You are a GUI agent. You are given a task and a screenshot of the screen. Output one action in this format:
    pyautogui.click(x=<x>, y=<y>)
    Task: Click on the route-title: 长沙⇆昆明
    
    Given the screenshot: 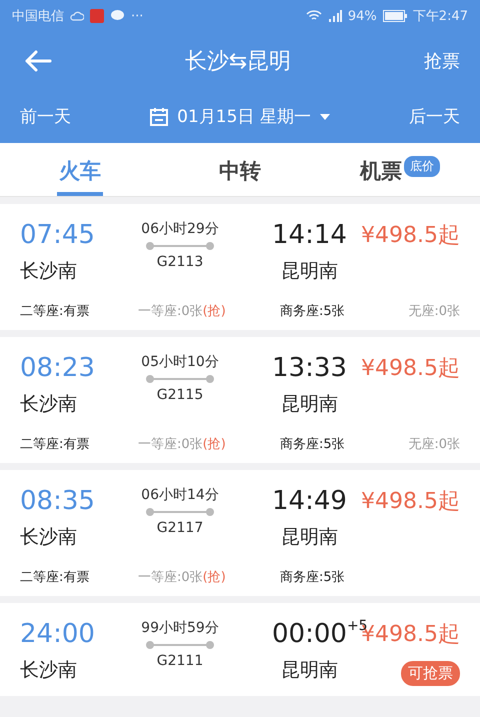 What is the action you would take?
    pyautogui.click(x=238, y=62)
    